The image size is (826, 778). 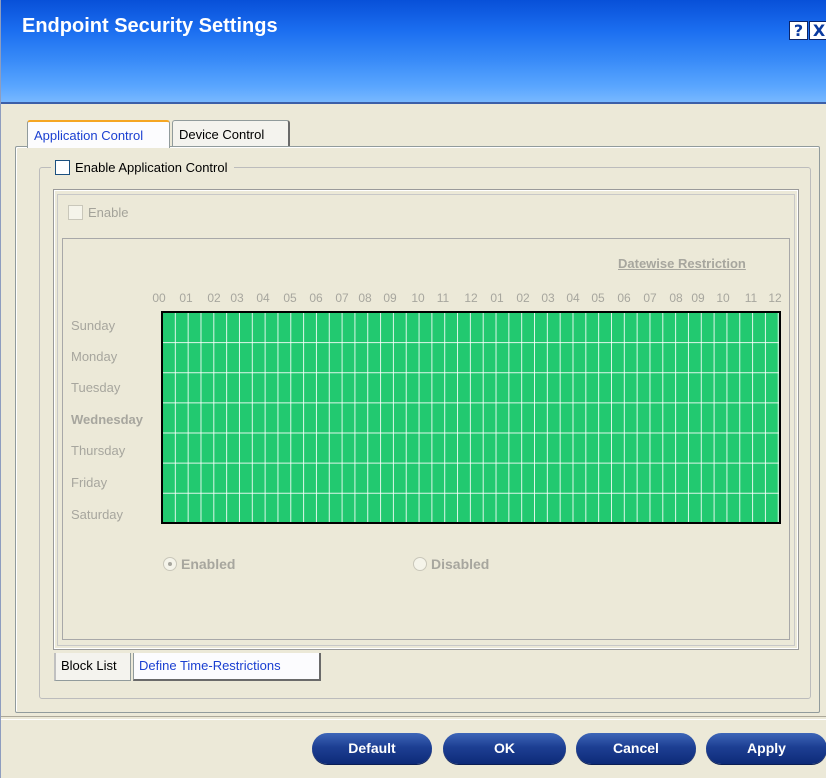 I want to click on title-divider, so click(x=413, y=103).